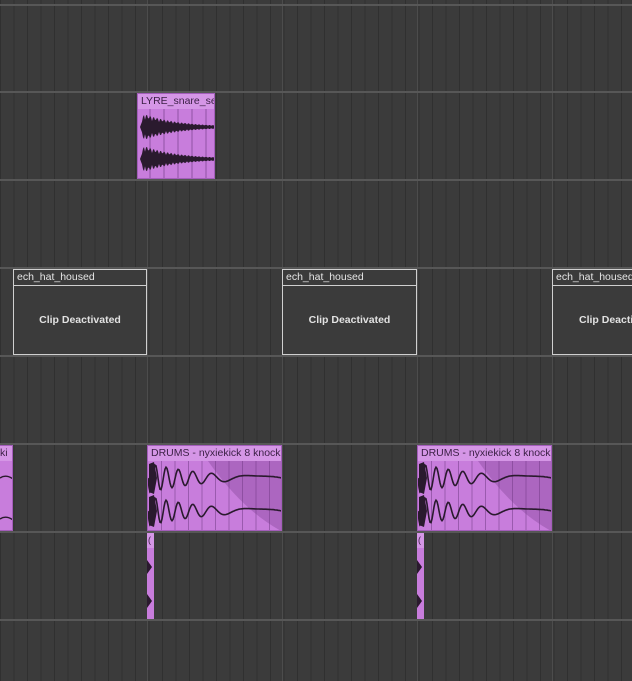 The image size is (632, 681). I want to click on clip-deactivated-label: Clip Deacti, so click(605, 320).